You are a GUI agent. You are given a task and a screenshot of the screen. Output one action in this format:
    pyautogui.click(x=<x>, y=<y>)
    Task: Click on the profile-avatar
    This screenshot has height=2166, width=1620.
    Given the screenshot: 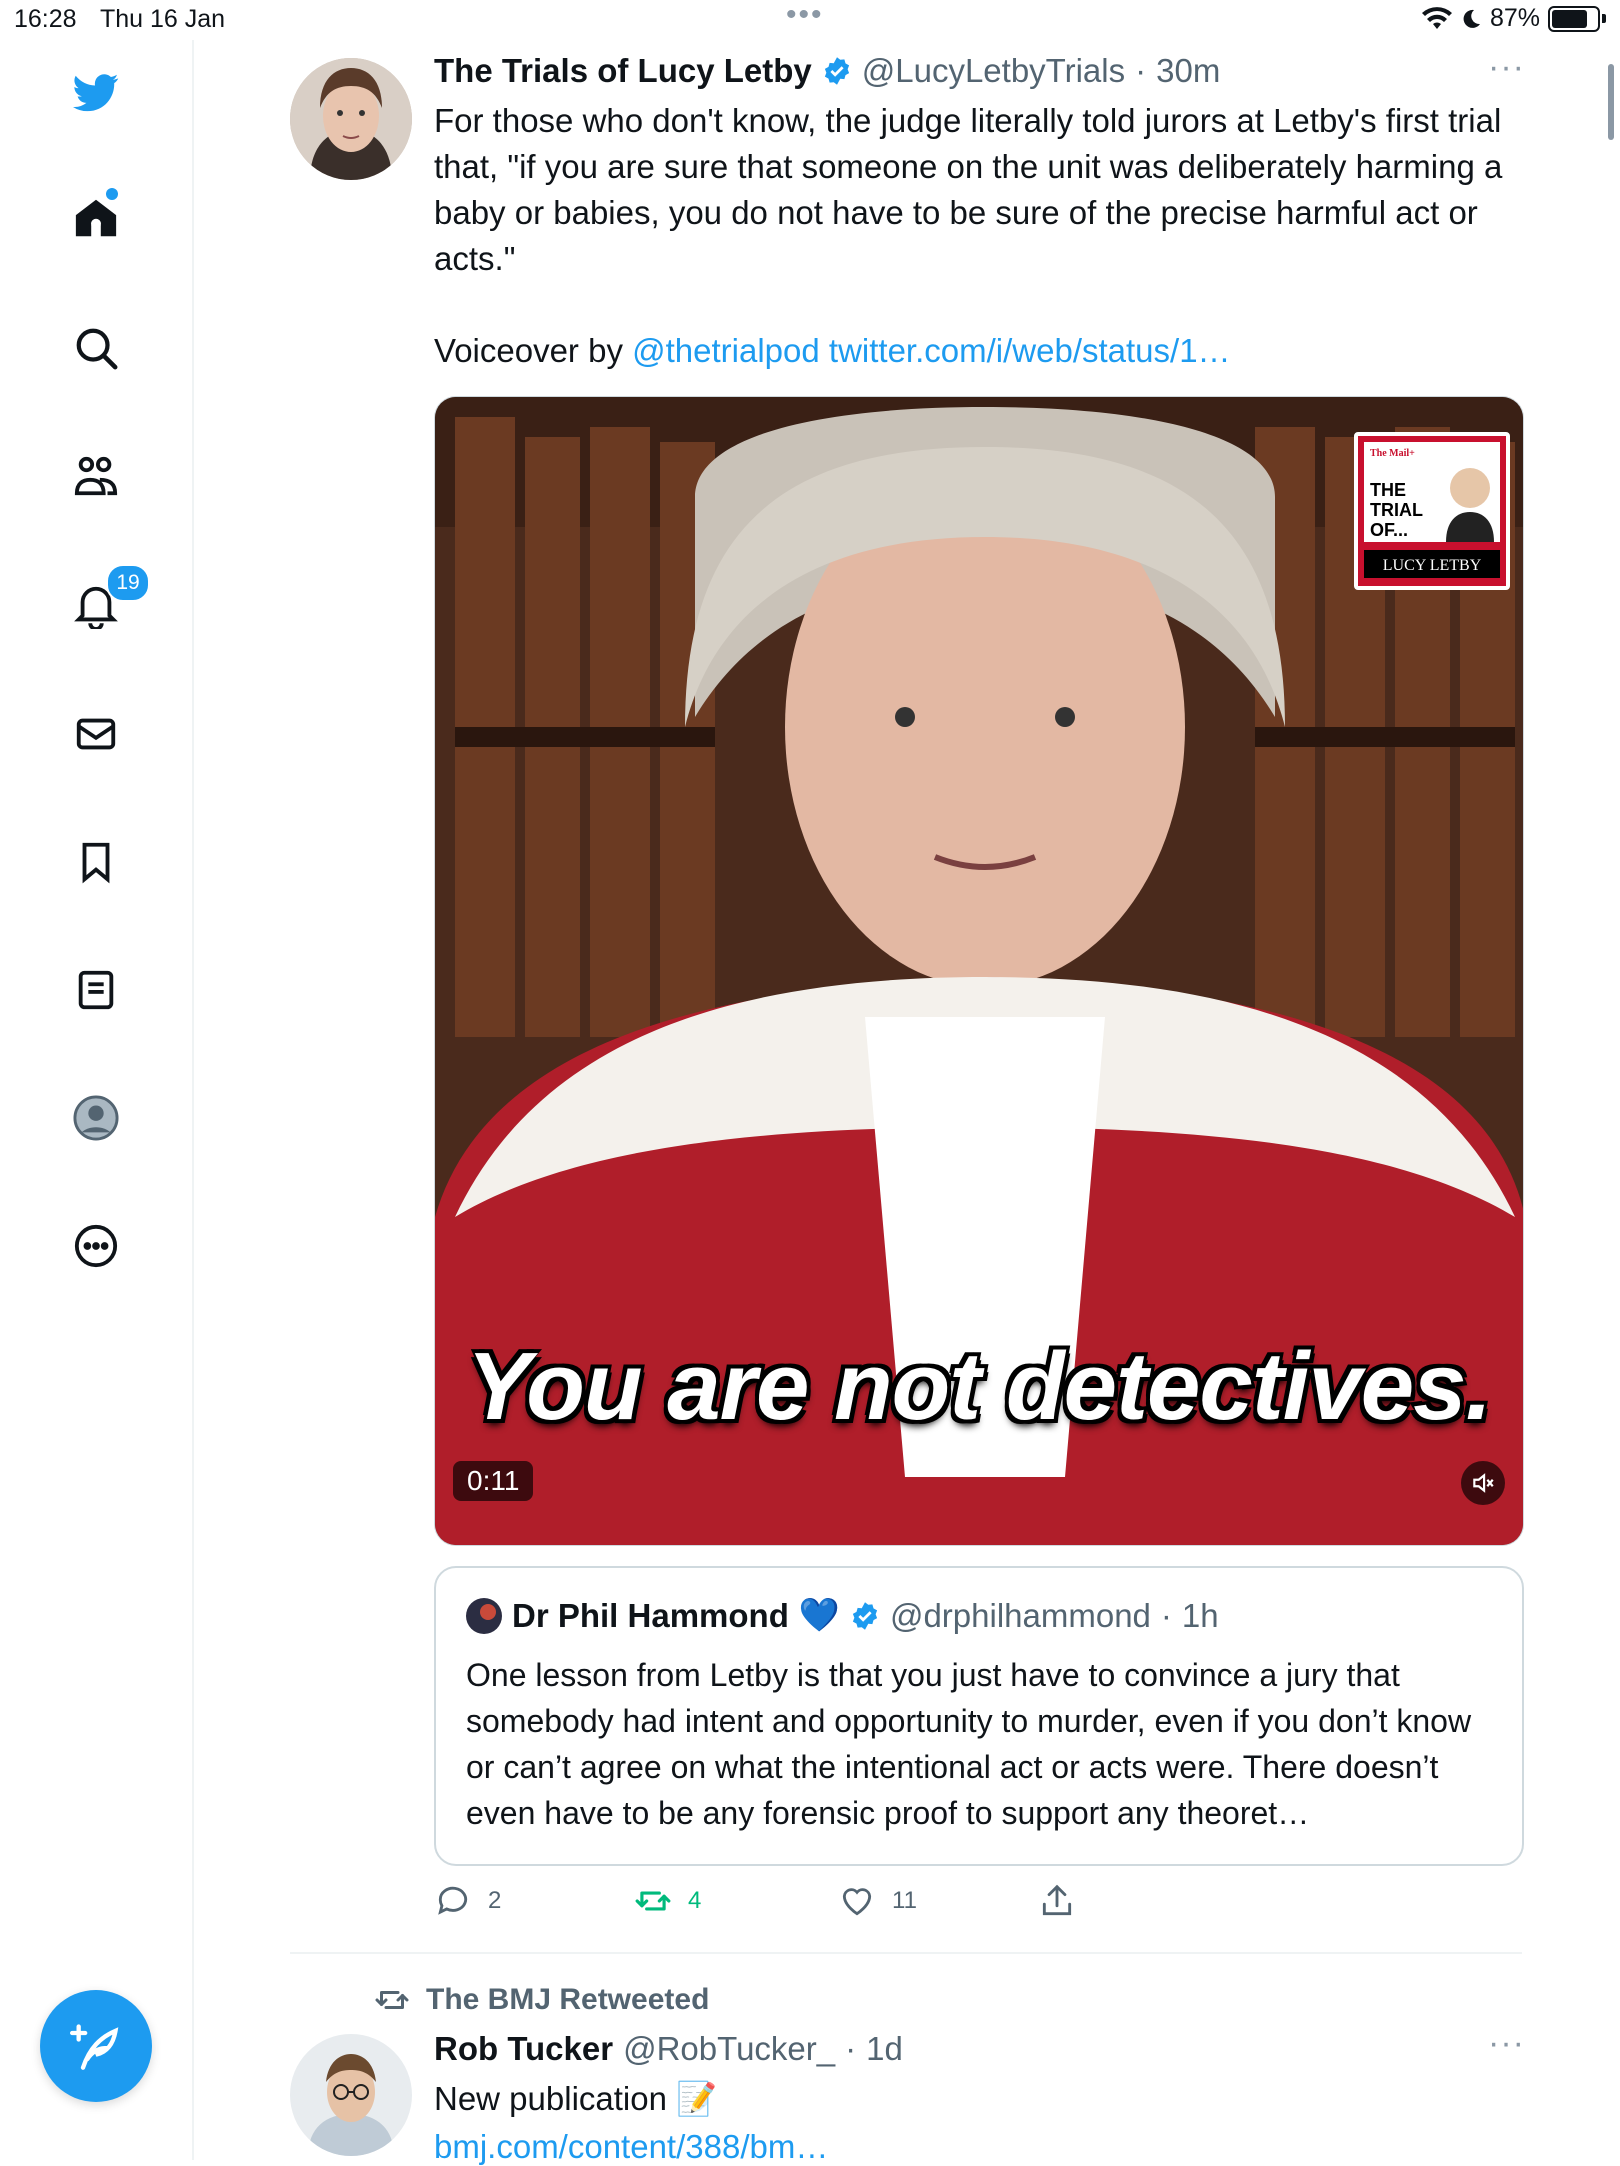 What is the action you would take?
    pyautogui.click(x=96, y=1118)
    